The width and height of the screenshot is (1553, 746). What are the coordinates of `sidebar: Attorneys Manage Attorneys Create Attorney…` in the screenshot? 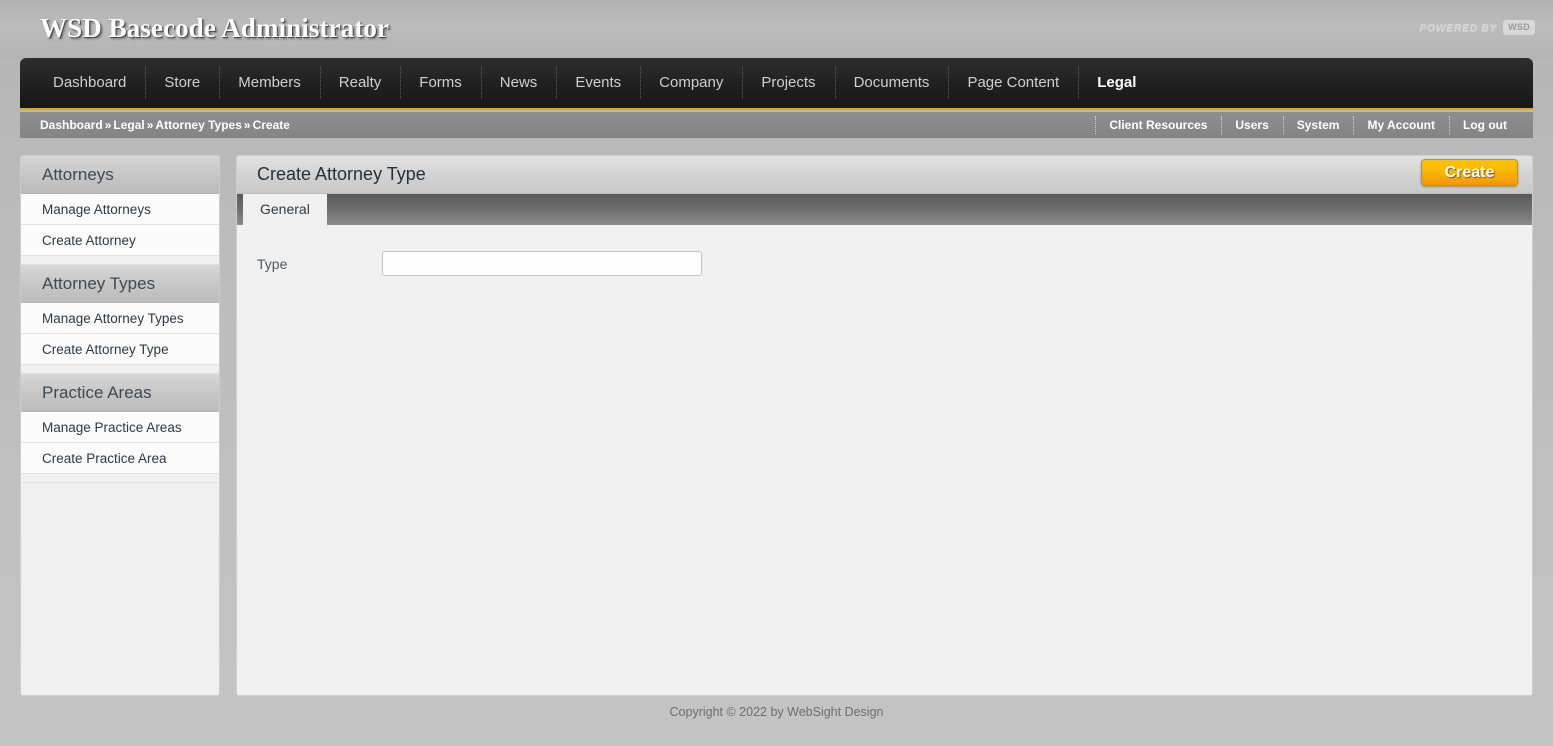 It's located at (120, 425).